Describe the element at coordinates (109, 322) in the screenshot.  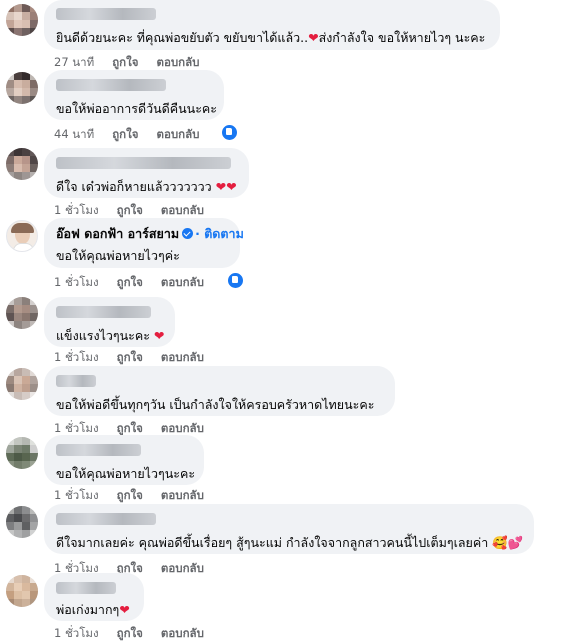
I see `comment-bubble: แข็งแรงไวๆนะคะ ❤` at that location.